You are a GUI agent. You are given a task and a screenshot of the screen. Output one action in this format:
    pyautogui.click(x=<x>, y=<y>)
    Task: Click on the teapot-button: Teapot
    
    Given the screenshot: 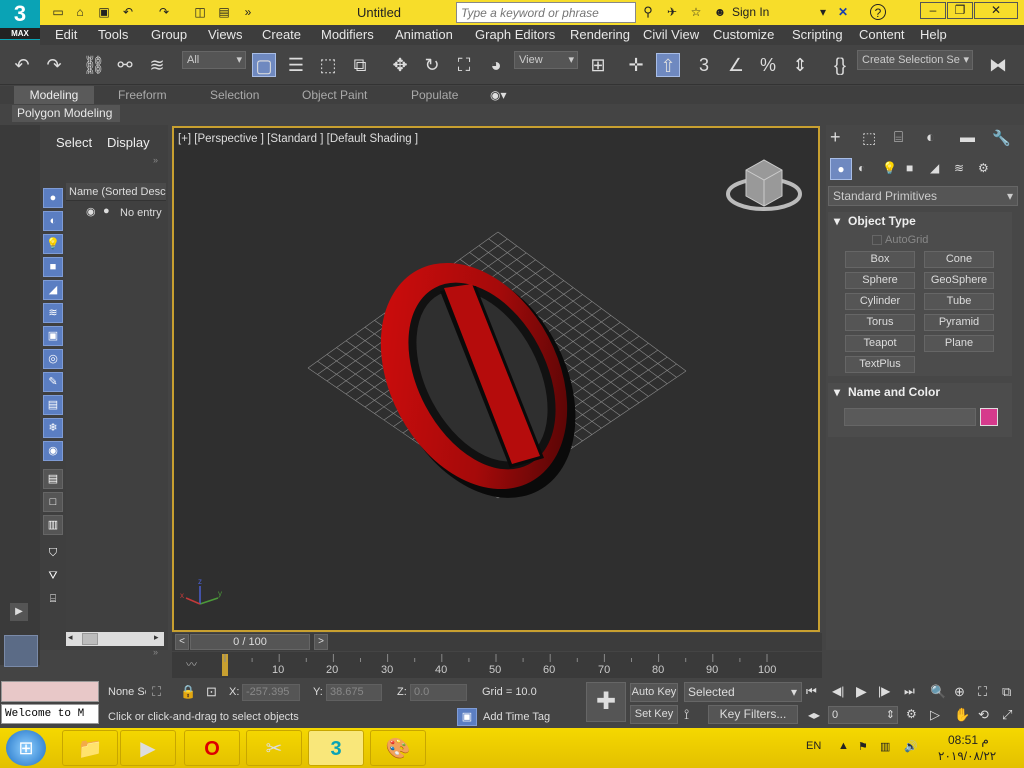 What is the action you would take?
    pyautogui.click(x=880, y=343)
    